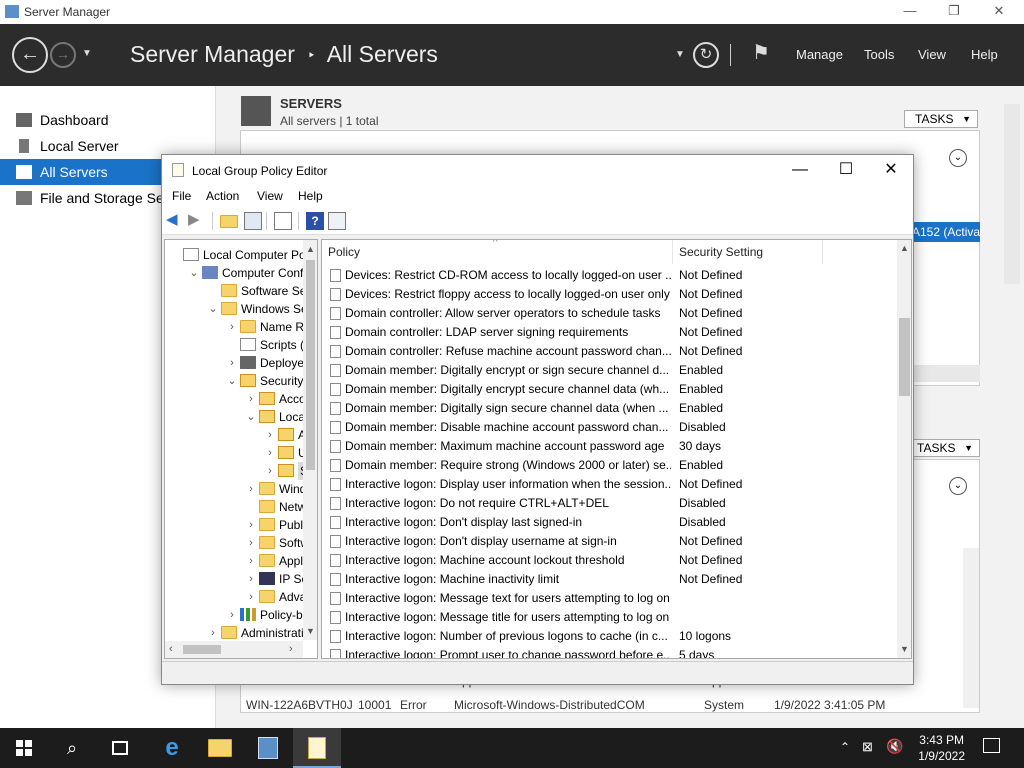 The width and height of the screenshot is (1024, 768). What do you see at coordinates (240, 633) in the screenshot?
I see `tree-node: › Administrative` at bounding box center [240, 633].